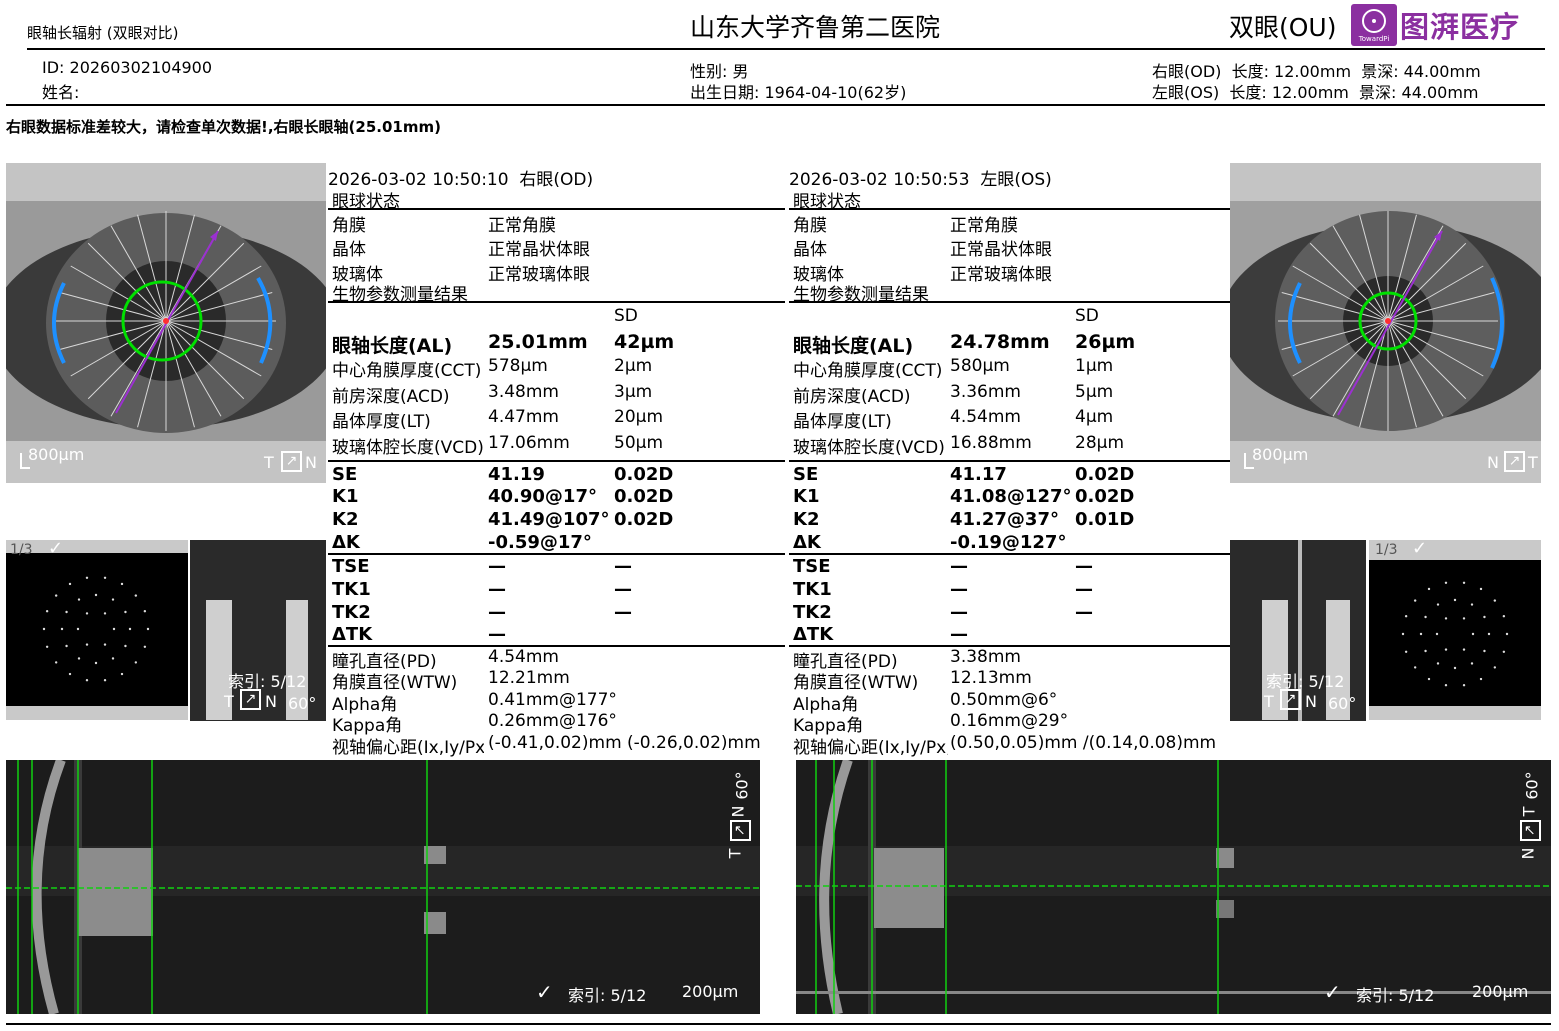 The width and height of the screenshot is (1559, 1031). I want to click on os-extra-value: 0.50mm@6°, so click(1004, 700).